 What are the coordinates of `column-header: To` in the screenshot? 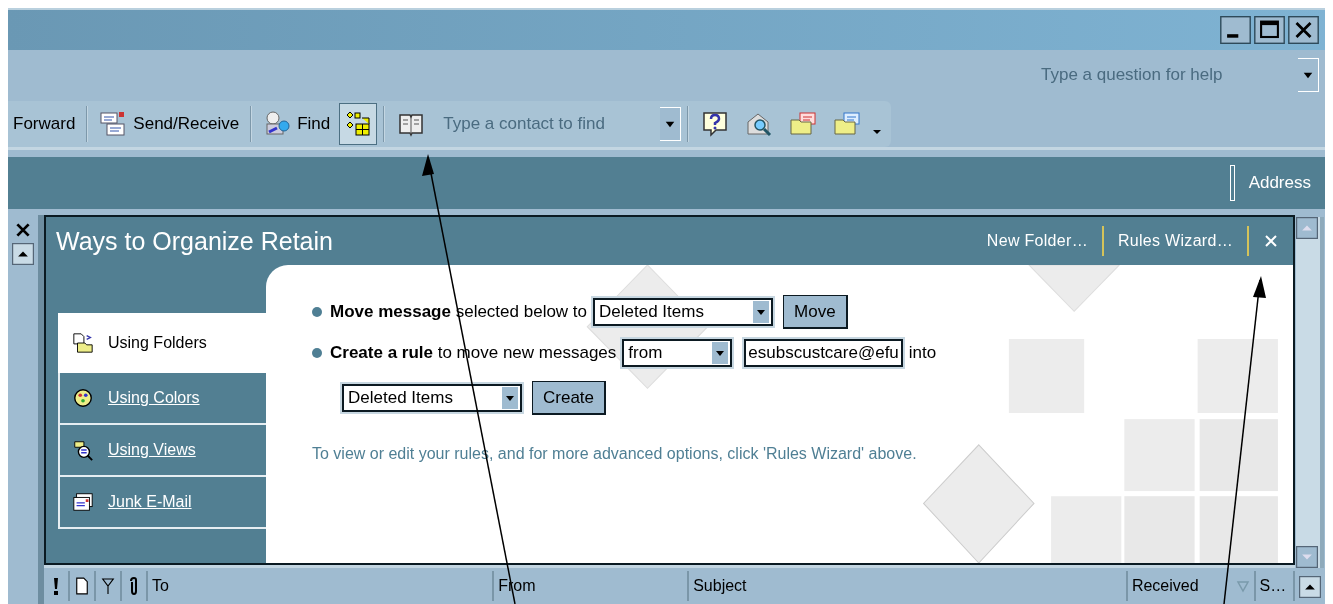 It's located at (321, 586).